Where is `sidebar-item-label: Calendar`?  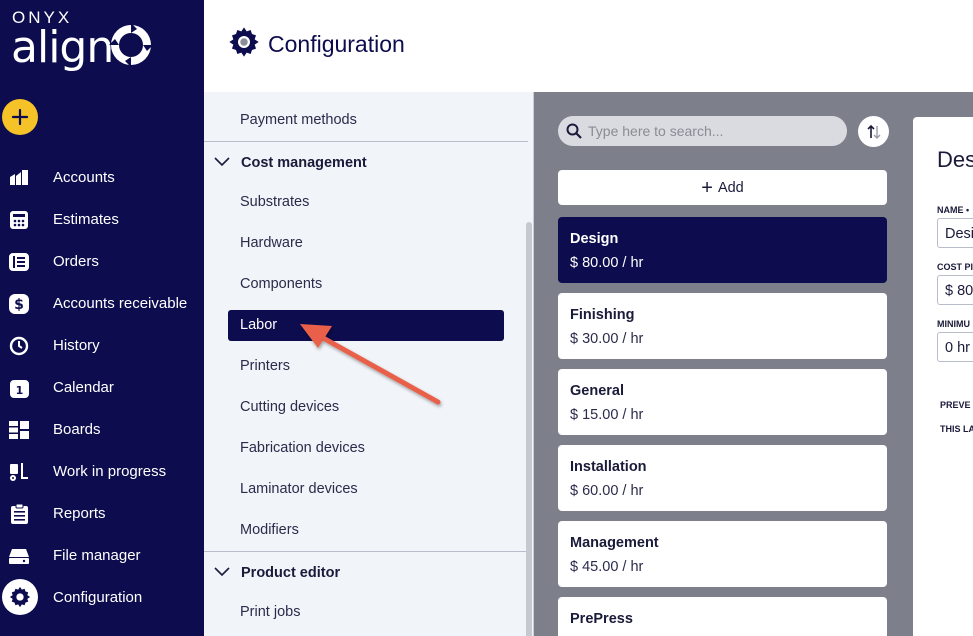
sidebar-item-label: Calendar is located at coordinates (83, 387).